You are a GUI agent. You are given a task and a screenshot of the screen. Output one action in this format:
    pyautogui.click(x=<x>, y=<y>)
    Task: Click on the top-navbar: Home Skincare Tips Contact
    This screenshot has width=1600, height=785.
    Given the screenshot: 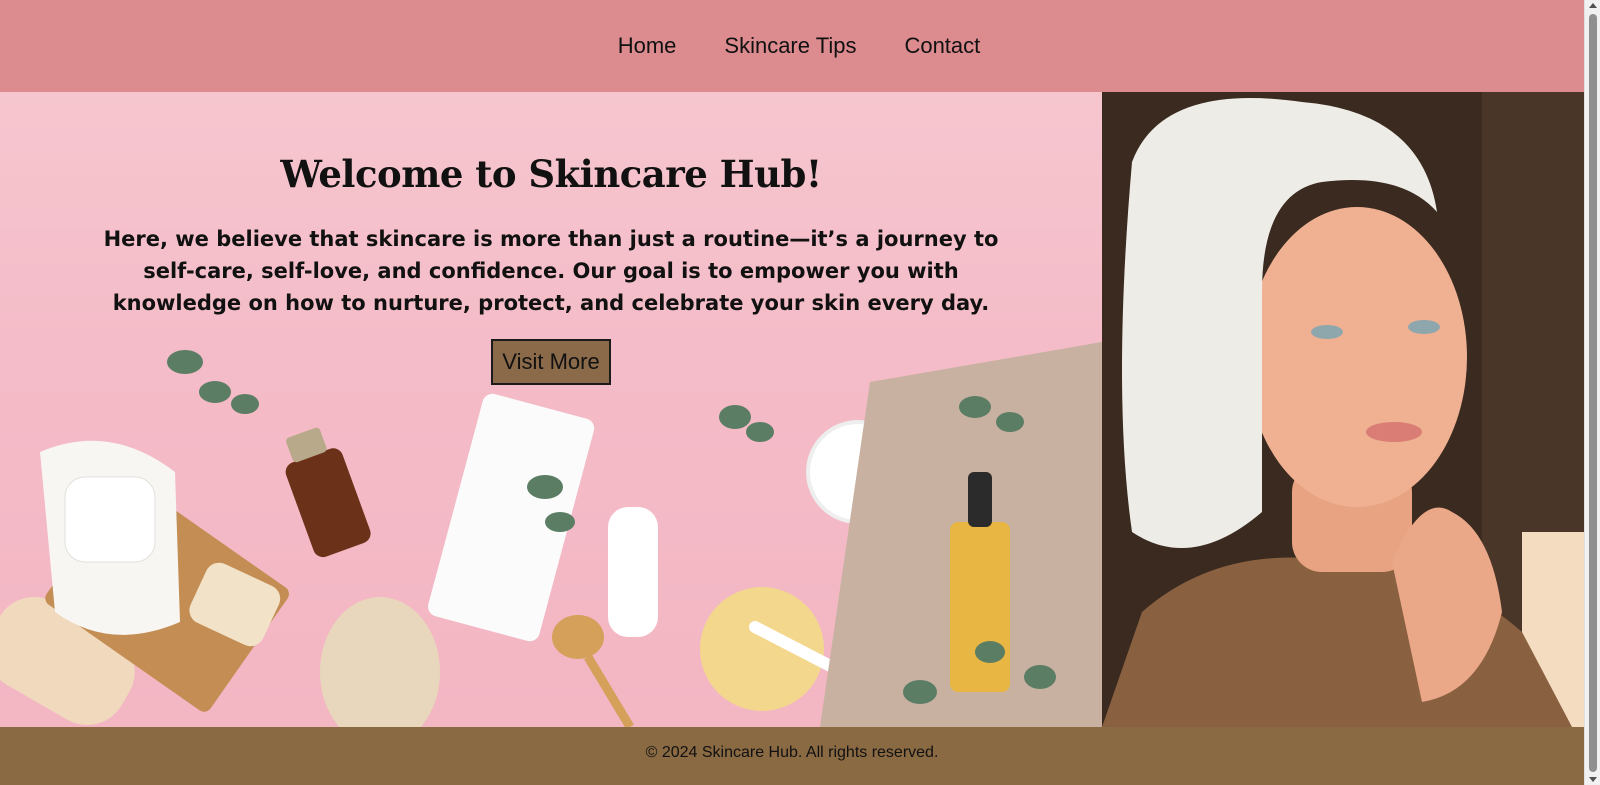 What is the action you would take?
    pyautogui.click(x=792, y=46)
    